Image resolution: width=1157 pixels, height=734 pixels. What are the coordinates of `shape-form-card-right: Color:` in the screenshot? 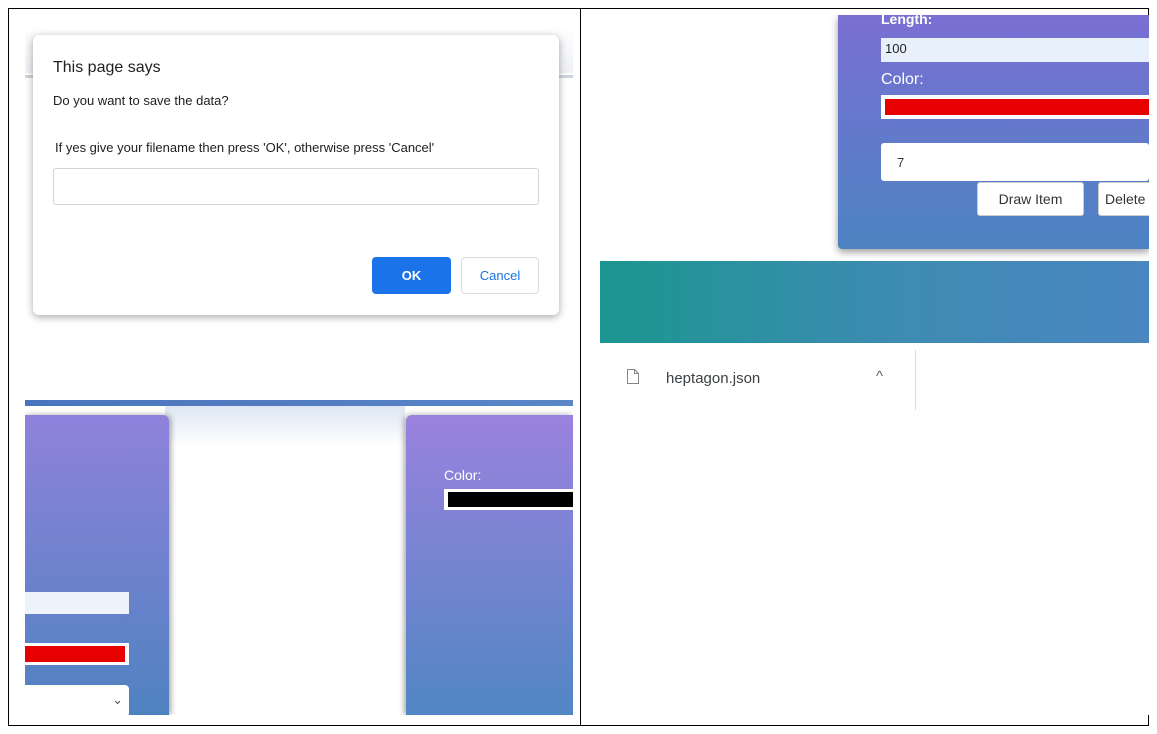 It's located at (489, 565).